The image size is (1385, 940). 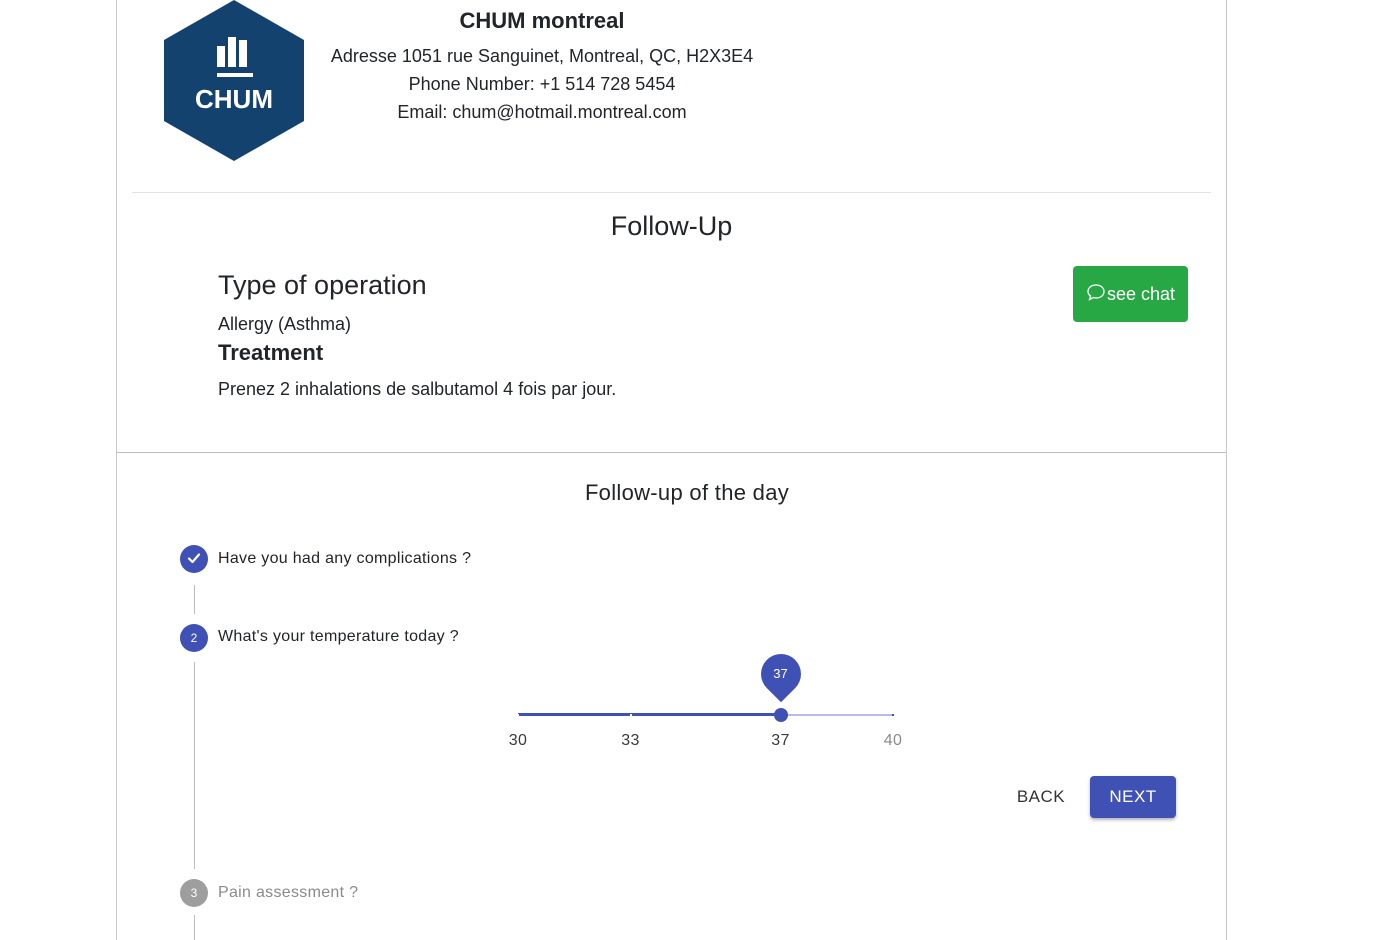 I want to click on step-1-completed-icon, so click(x=194, y=559).